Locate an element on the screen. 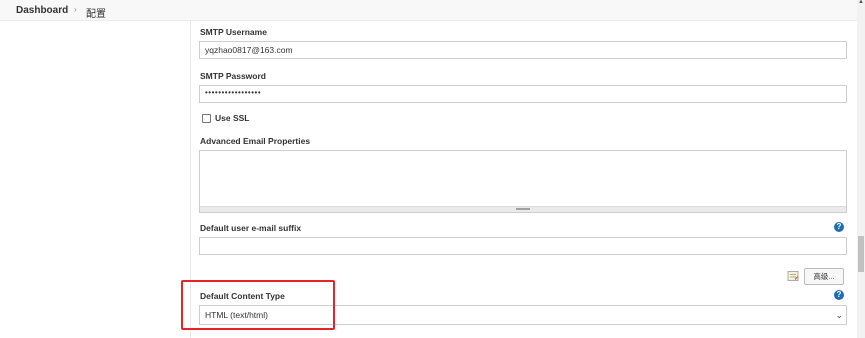 Image resolution: width=865 pixels, height=338 pixels. smtp-password-input: ••••••••••••••••• is located at coordinates (523, 94).